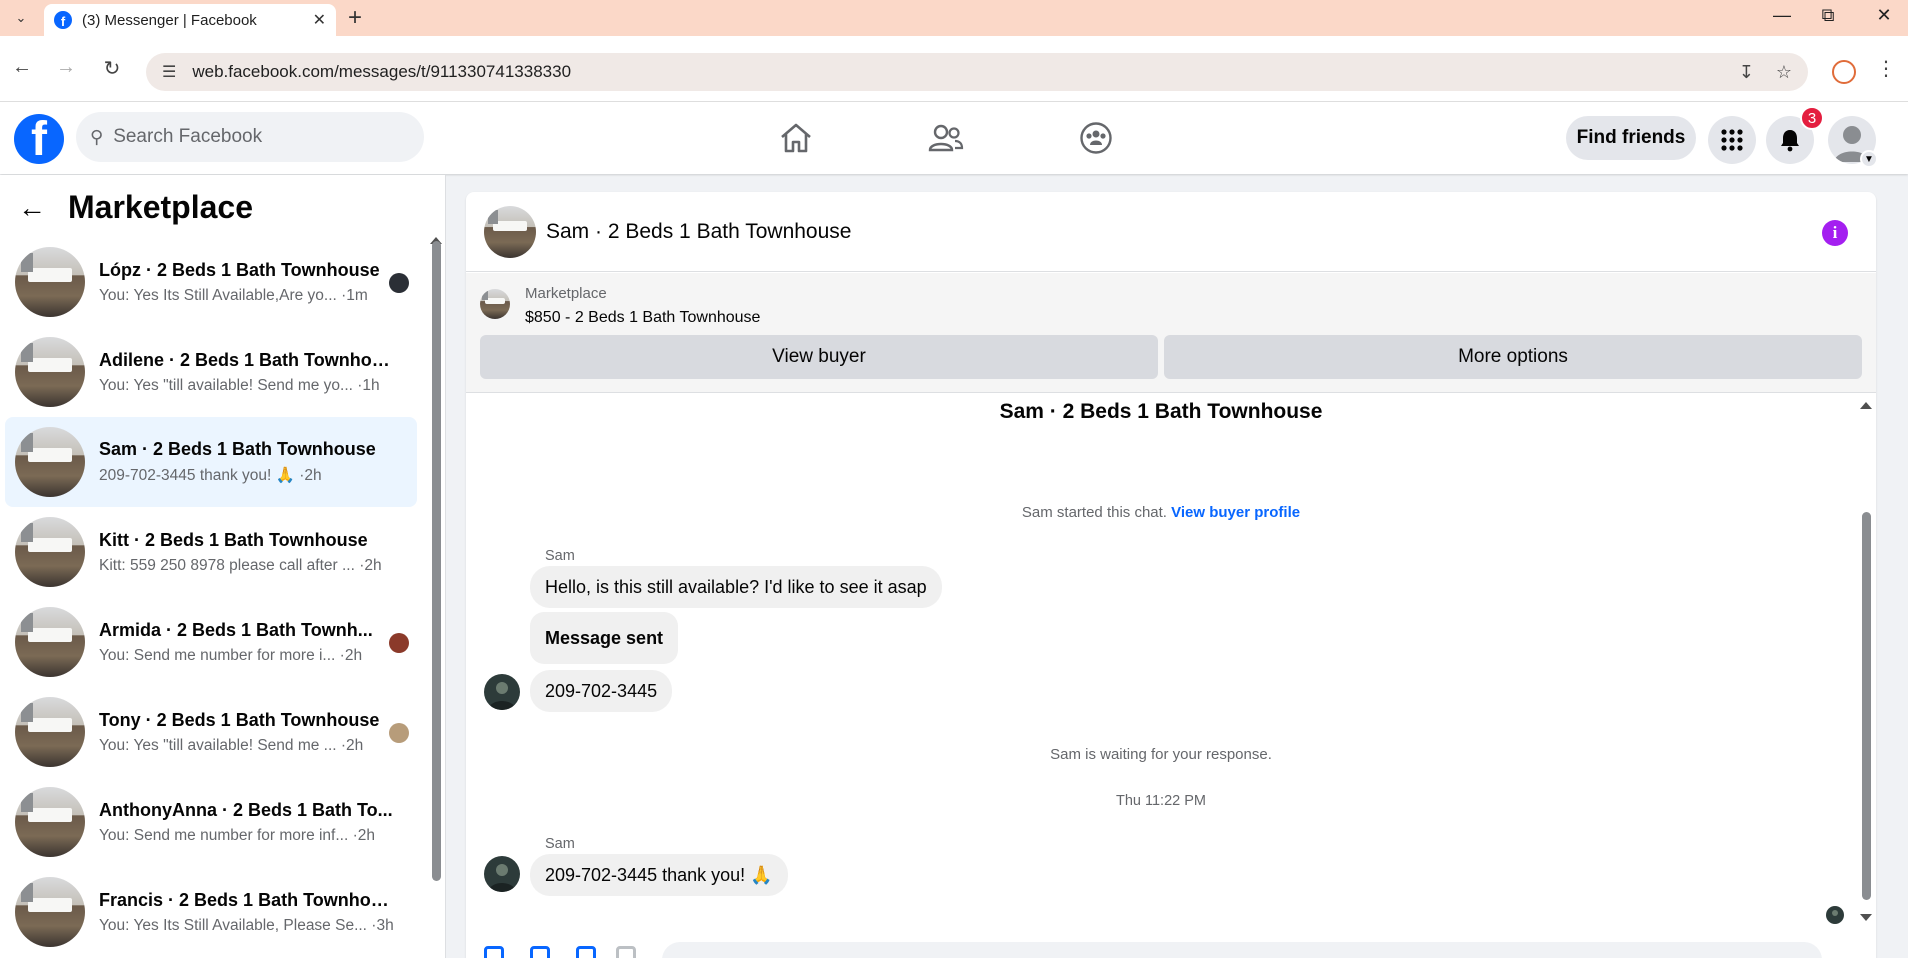  Describe the element at coordinates (237, 449) in the screenshot. I see `conversation-name: Sam · 2 Beds 1 Bath Townhouse` at that location.